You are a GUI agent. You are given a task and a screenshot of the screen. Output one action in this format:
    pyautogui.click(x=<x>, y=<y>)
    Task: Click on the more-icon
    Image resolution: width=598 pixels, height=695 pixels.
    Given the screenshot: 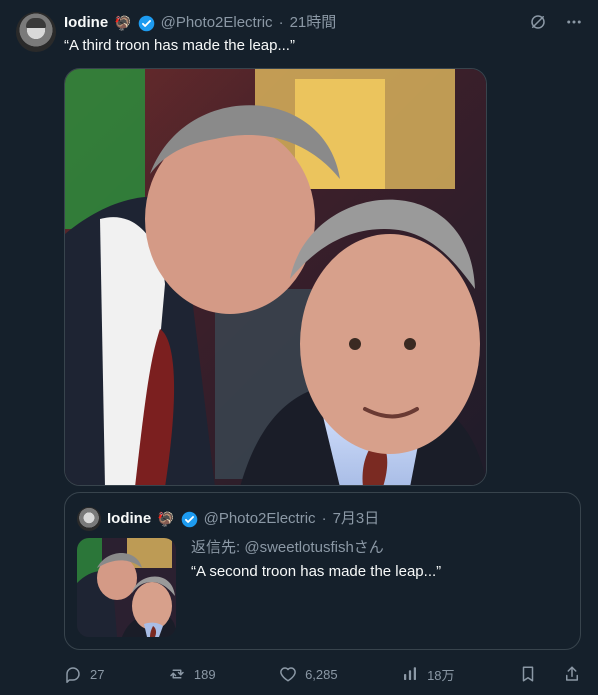 What is the action you would take?
    pyautogui.click(x=574, y=22)
    